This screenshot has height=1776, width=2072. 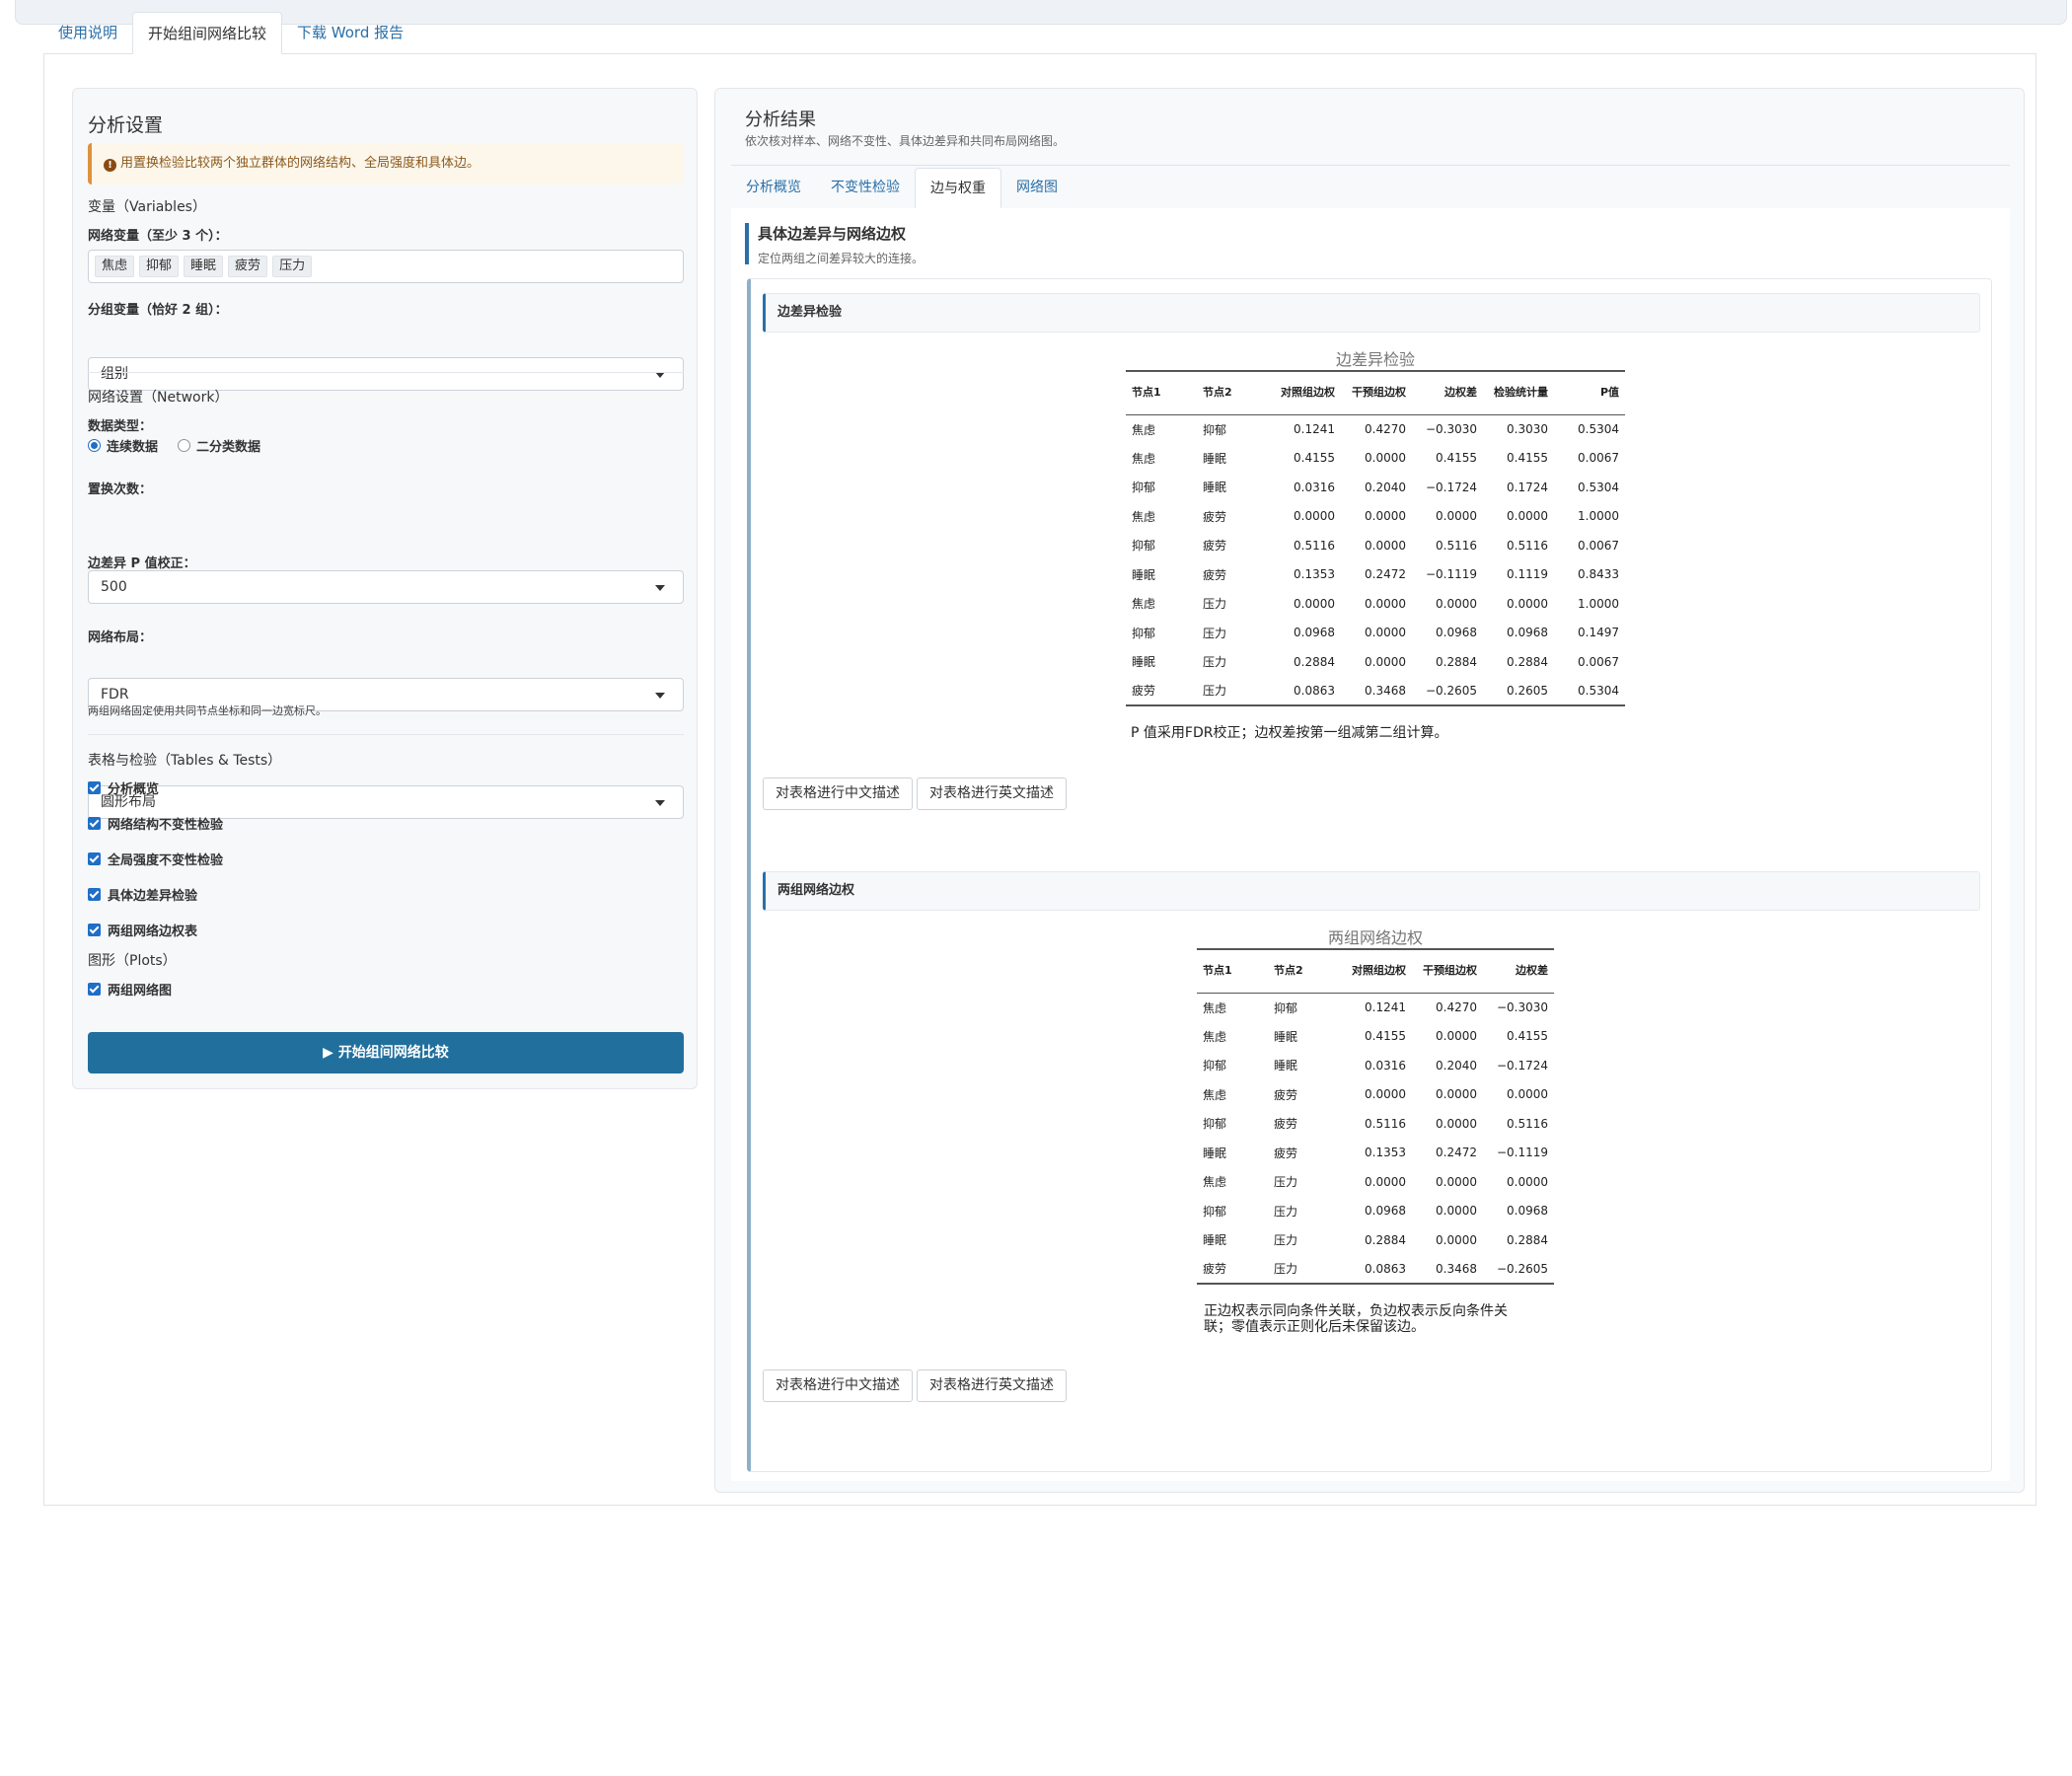 What do you see at coordinates (166, 861) in the screenshot?
I see `checkbox-label: 全局强度不变性检验` at bounding box center [166, 861].